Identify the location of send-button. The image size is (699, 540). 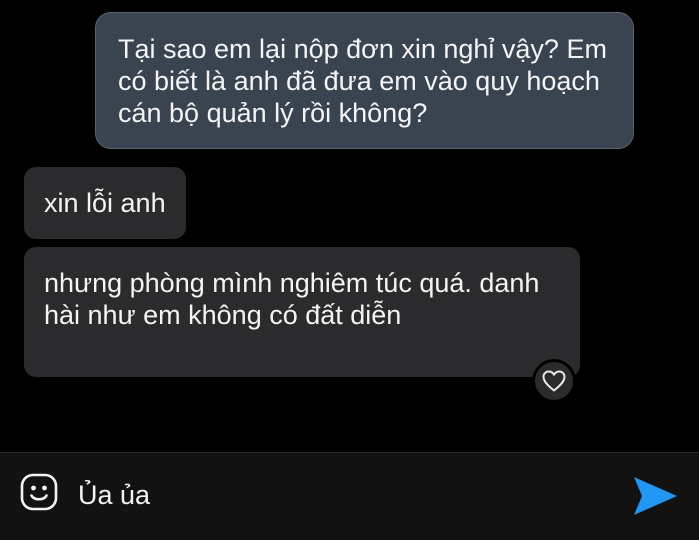
(655, 496).